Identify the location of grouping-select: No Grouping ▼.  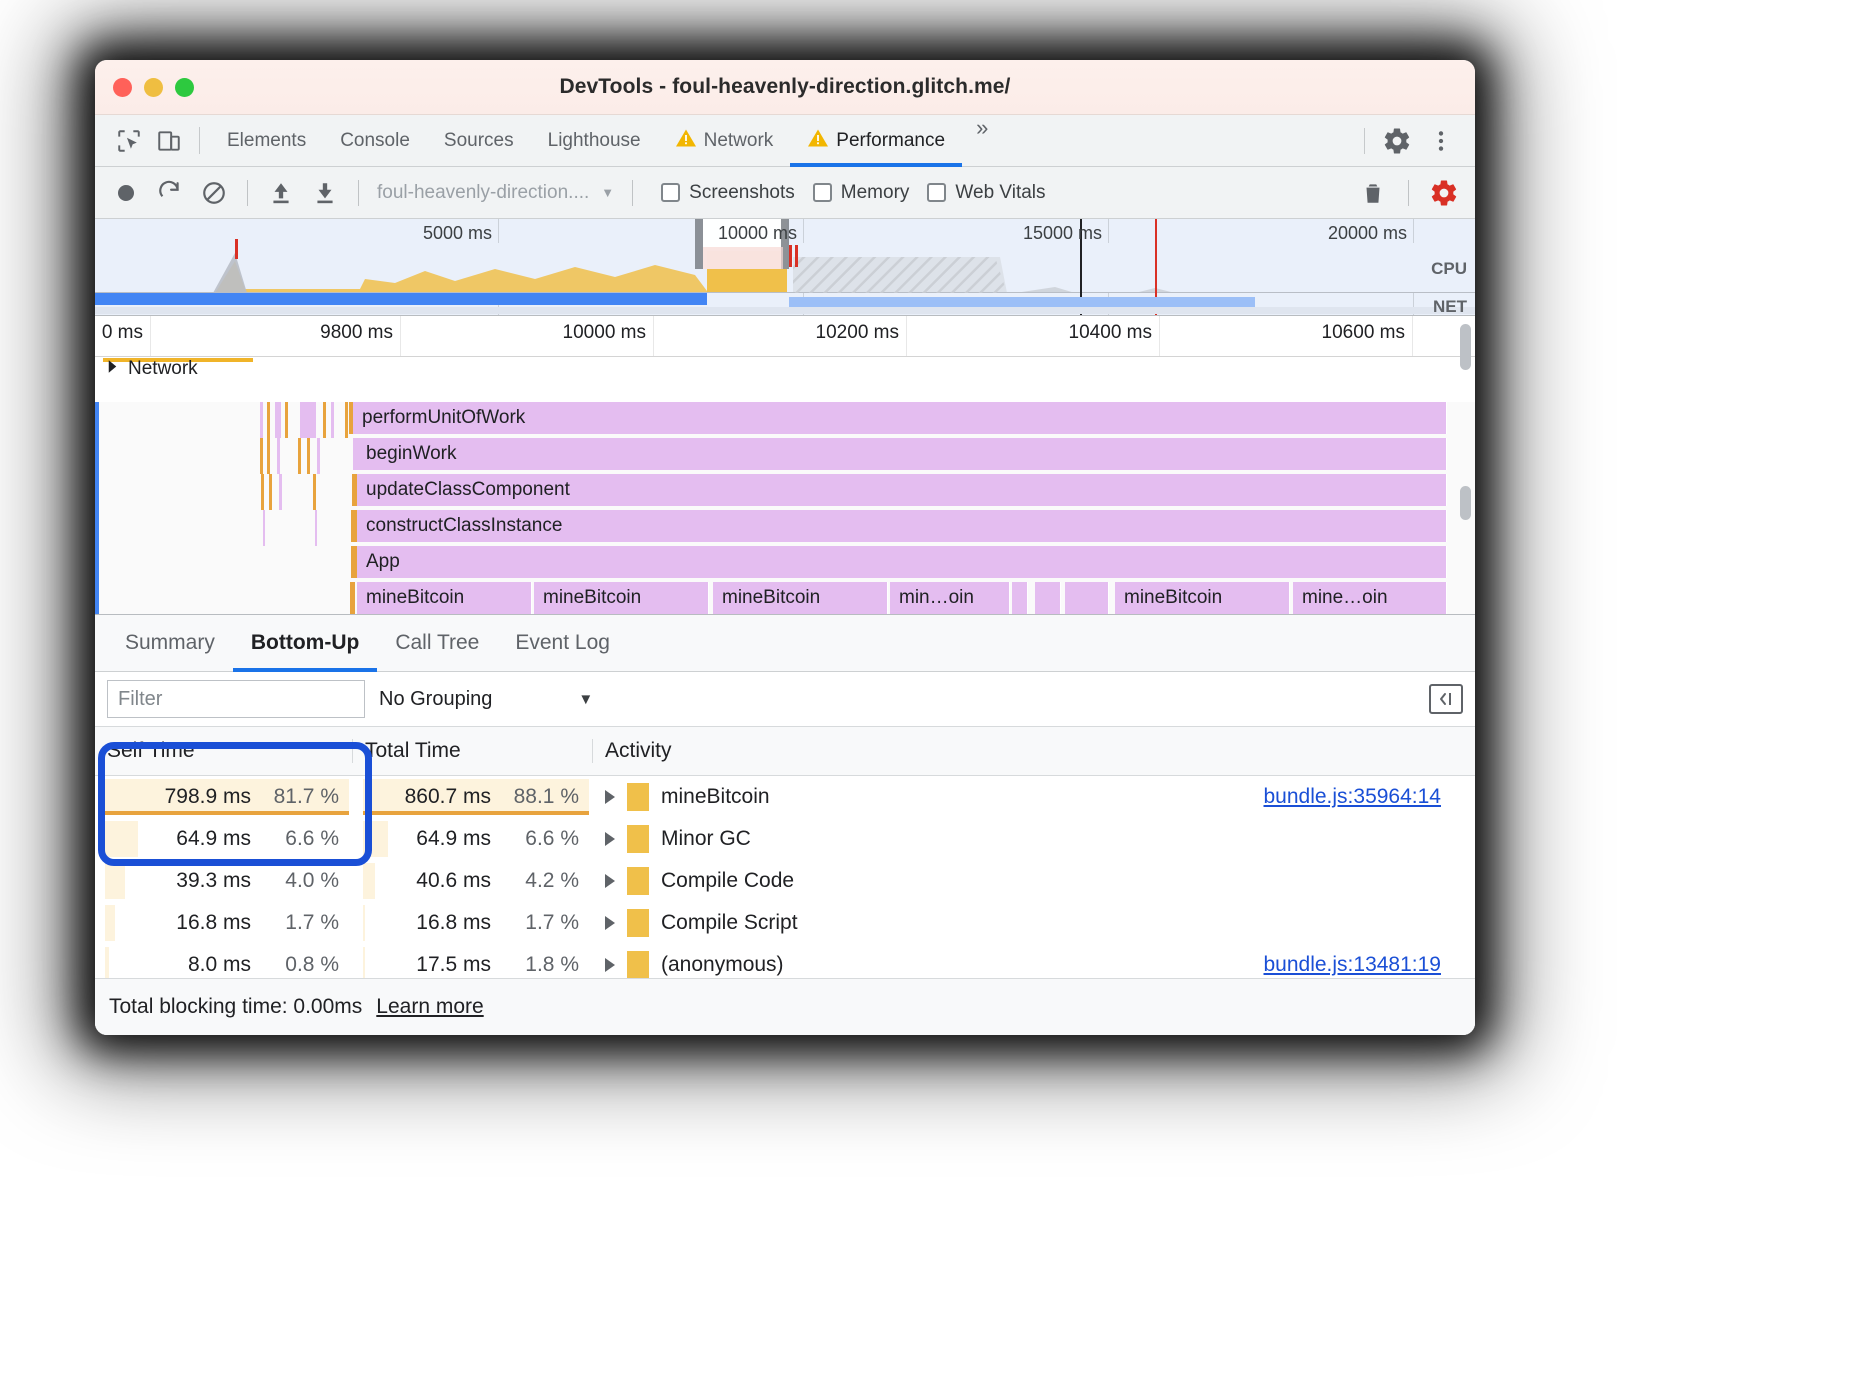
(486, 699).